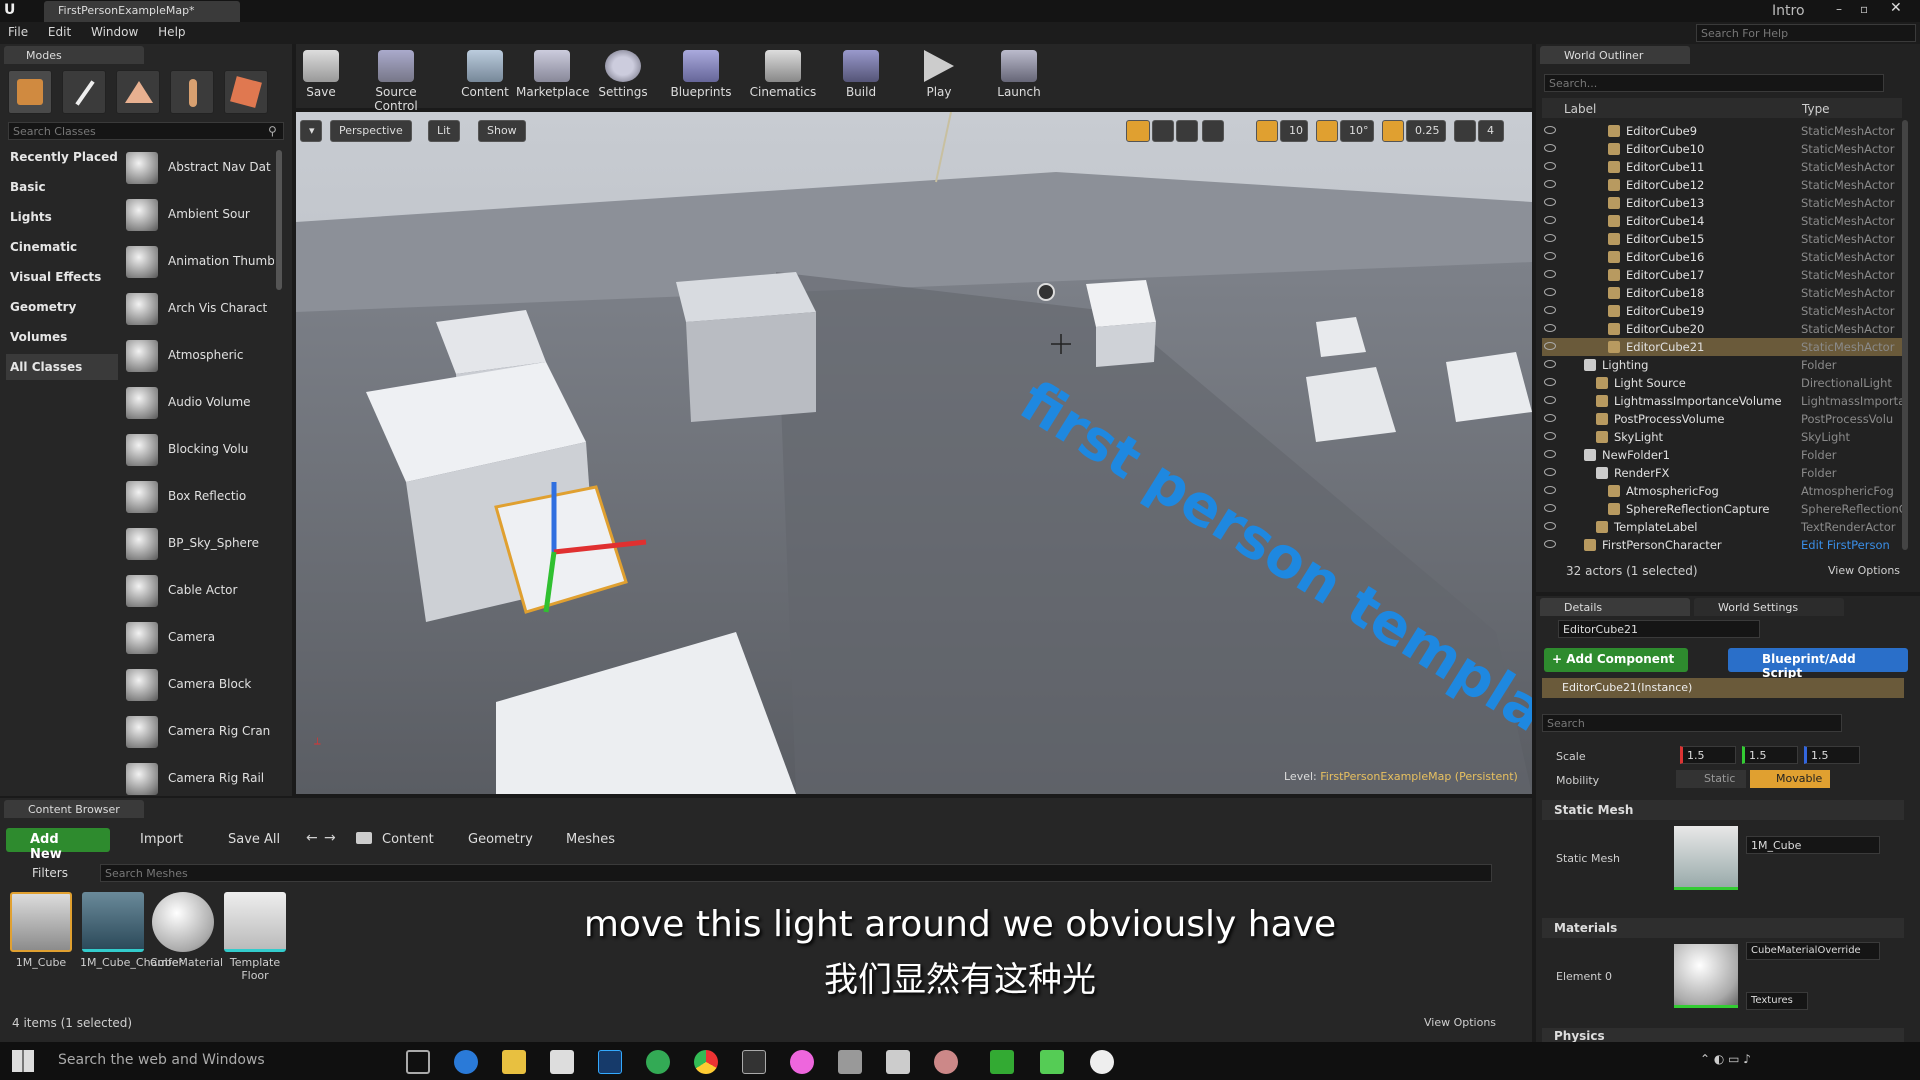 The width and height of the screenshot is (1920, 1080). What do you see at coordinates (311, 131) in the screenshot?
I see `viewport-options-button: ▾` at bounding box center [311, 131].